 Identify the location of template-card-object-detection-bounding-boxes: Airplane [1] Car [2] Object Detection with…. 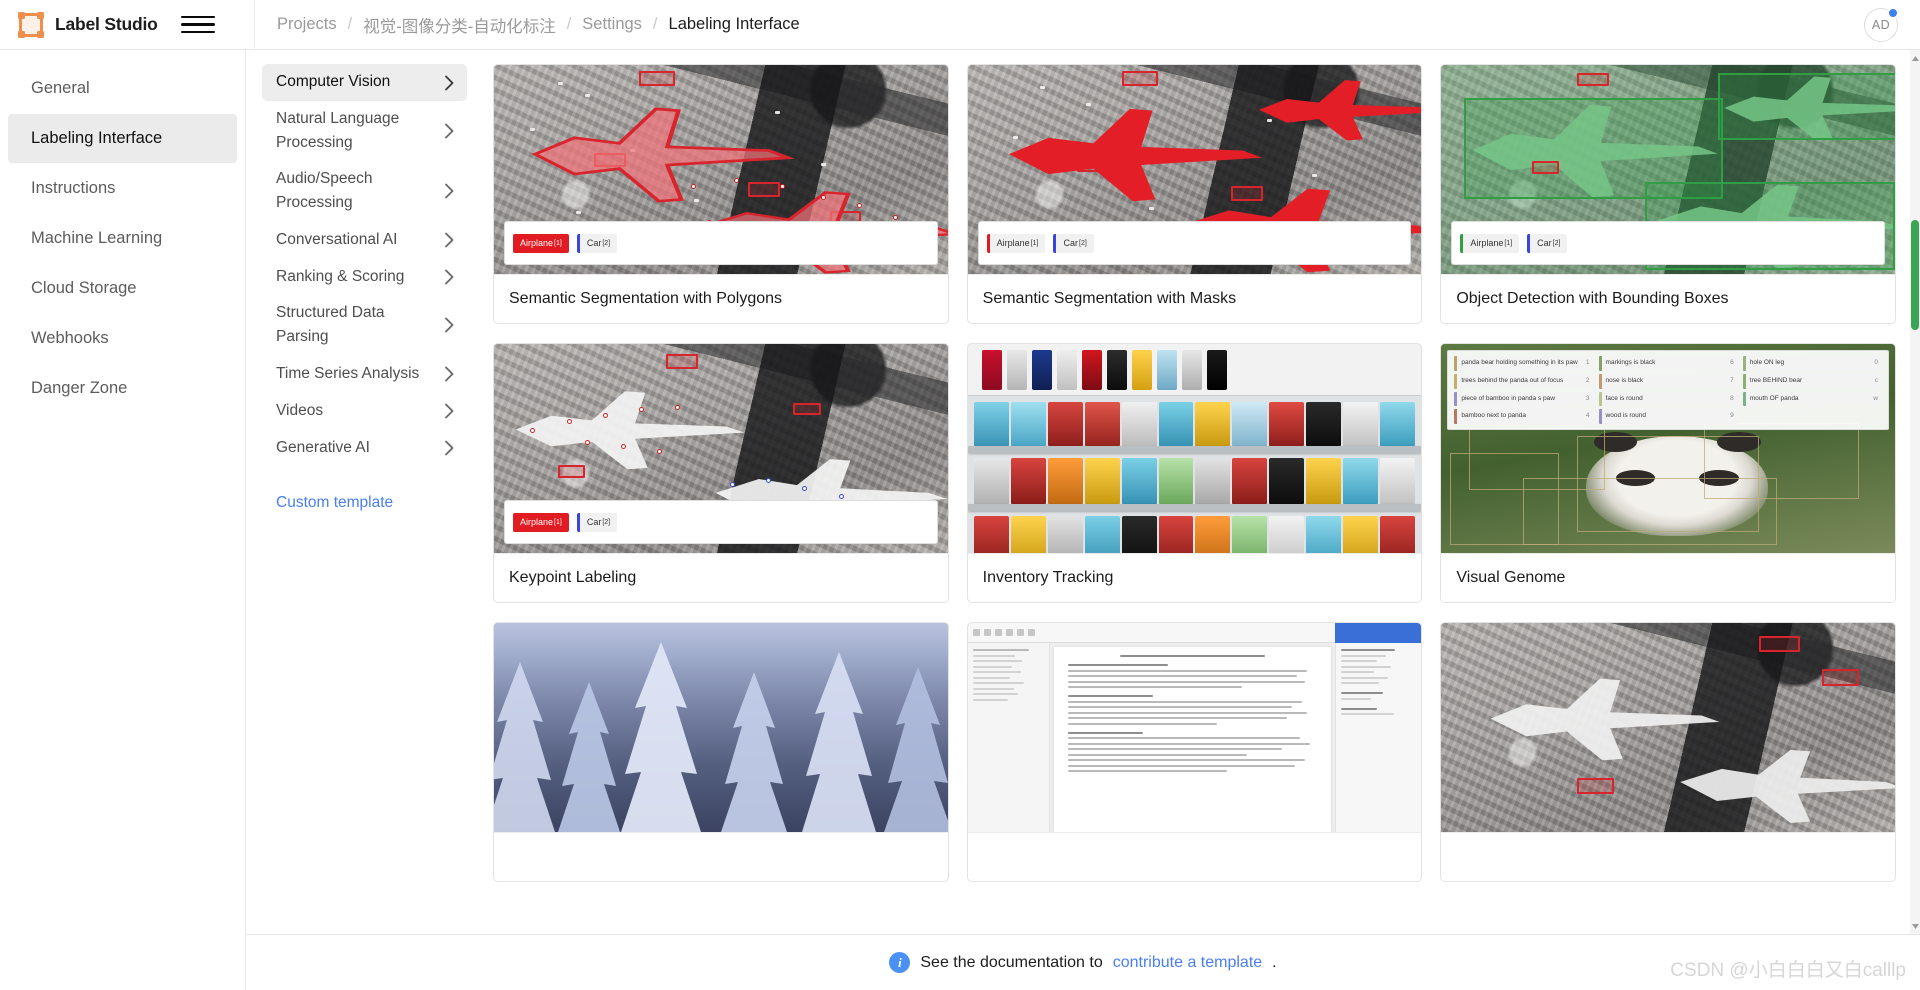
(1668, 194).